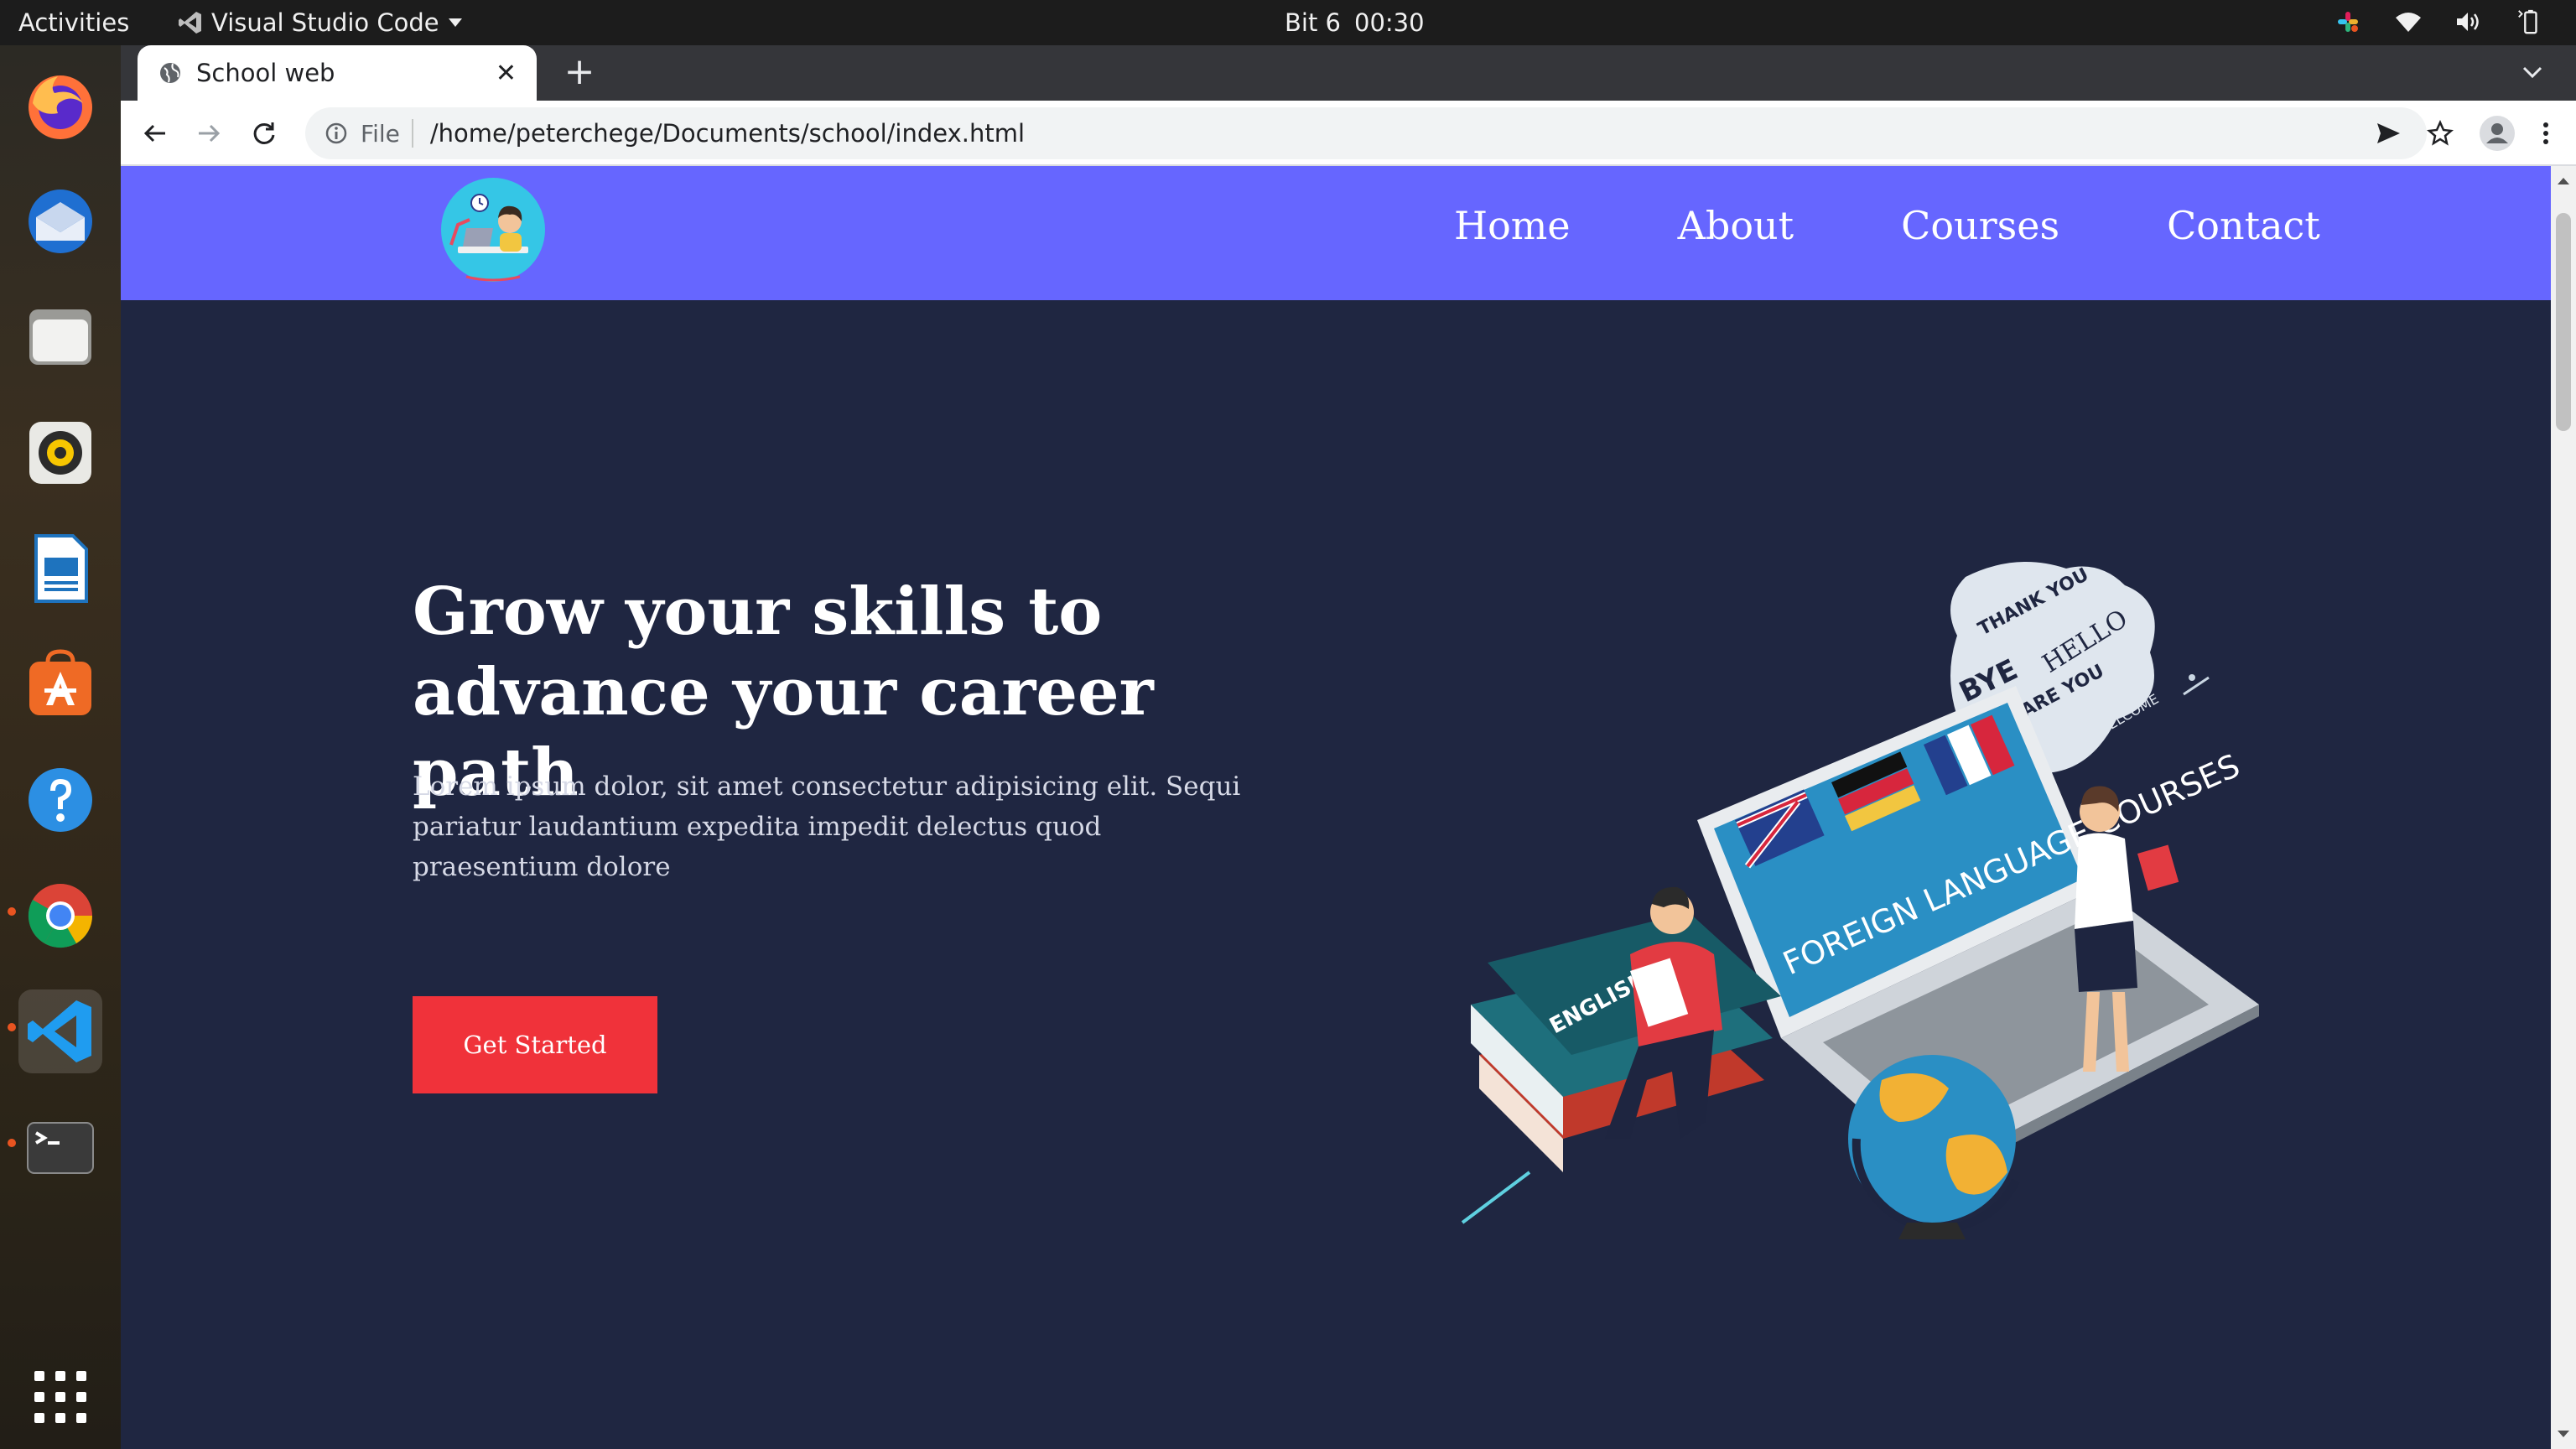 The height and width of the screenshot is (1449, 2576). I want to click on reload-button, so click(264, 133).